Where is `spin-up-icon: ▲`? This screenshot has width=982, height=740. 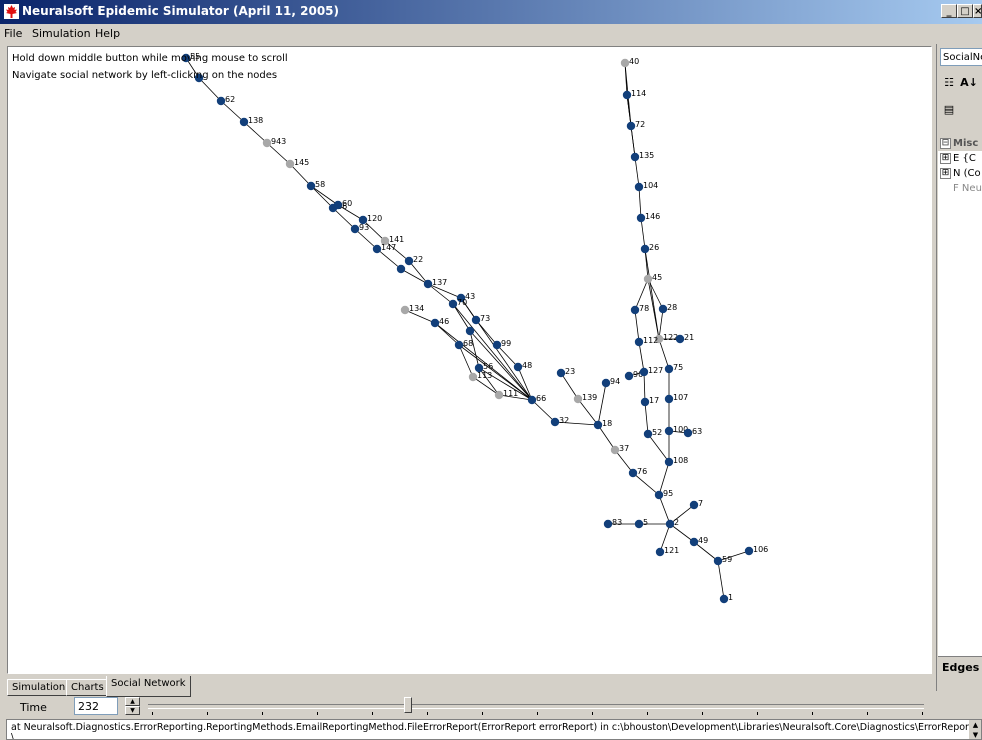 spin-up-icon: ▲ is located at coordinates (132, 701).